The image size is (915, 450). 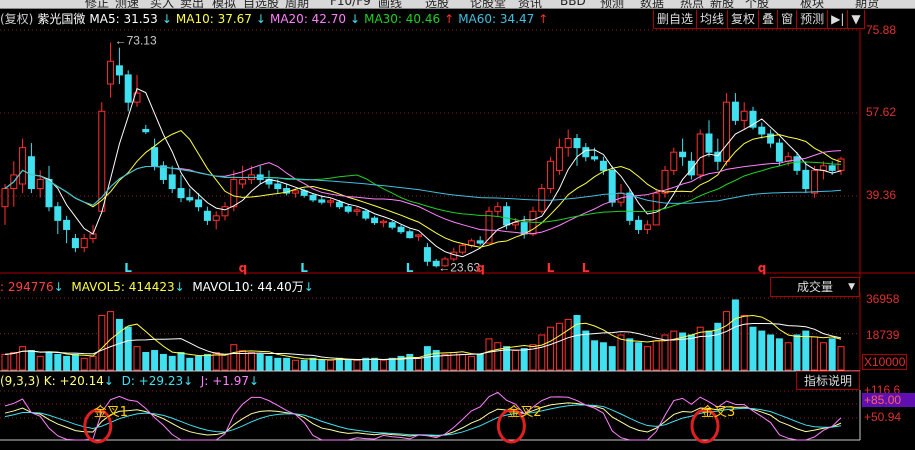 I want to click on toolbar-item: 模拟, so click(x=224, y=4).